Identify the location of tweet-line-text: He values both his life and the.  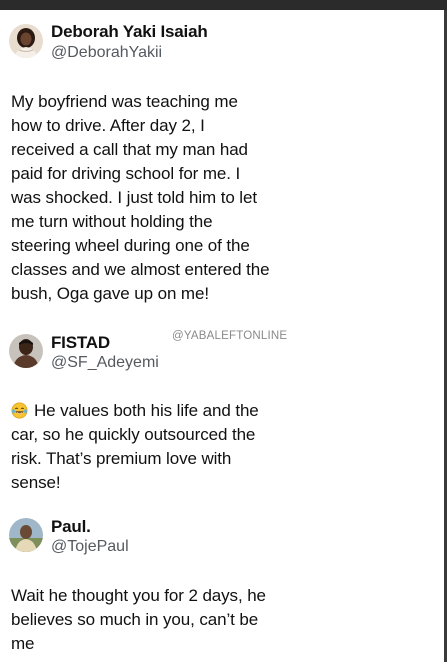
(146, 410).